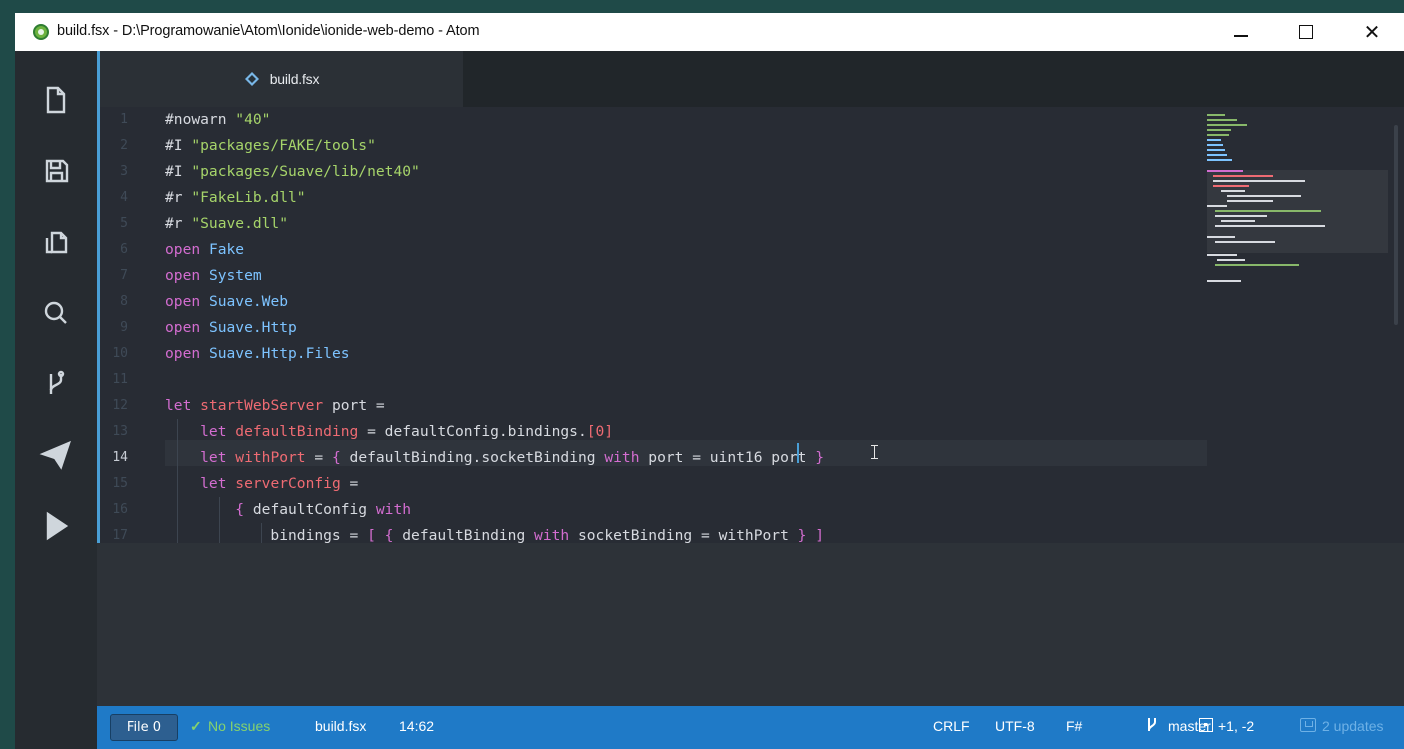 This screenshot has height=749, width=1404. I want to click on code-line: open Fake, so click(204, 250).